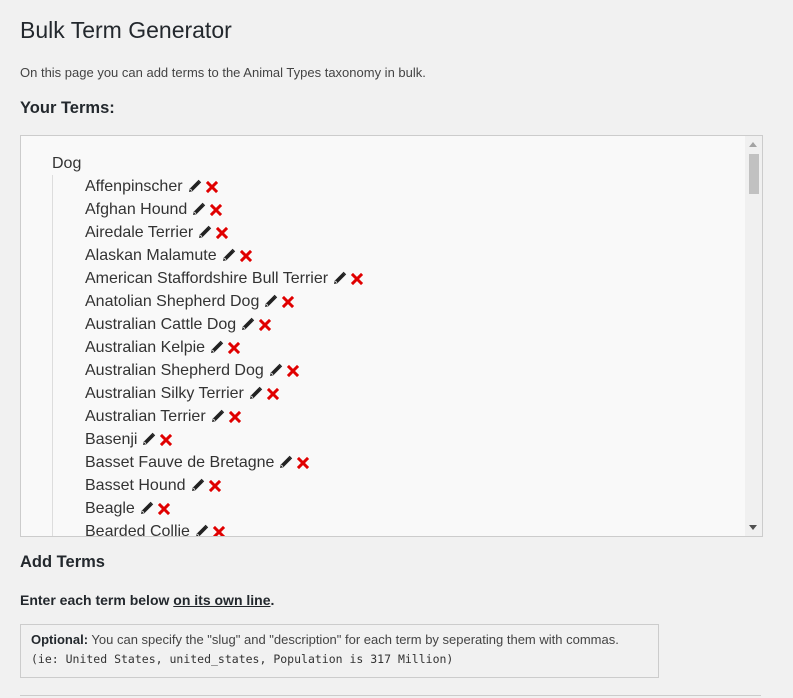 This screenshot has height=698, width=793. What do you see at coordinates (67, 163) in the screenshot?
I see `parent-term-dog: Dog` at bounding box center [67, 163].